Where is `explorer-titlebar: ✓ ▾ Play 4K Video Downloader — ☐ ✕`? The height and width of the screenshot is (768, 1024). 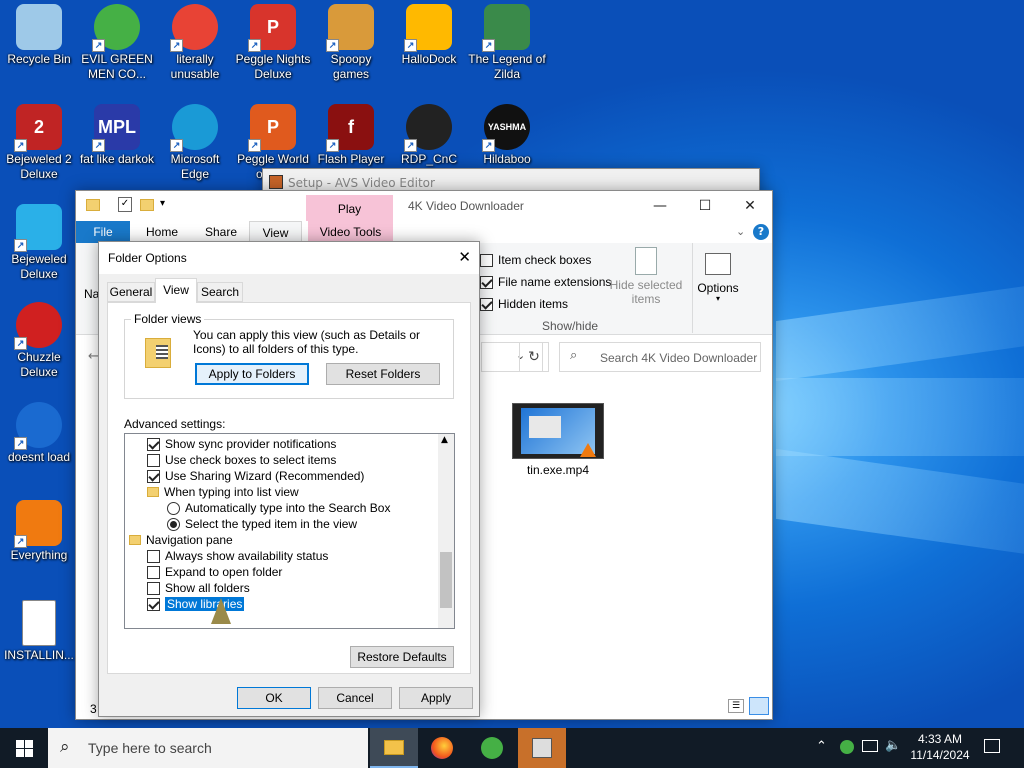
explorer-titlebar: ✓ ▾ Play 4K Video Downloader — ☐ ✕ is located at coordinates (424, 206).